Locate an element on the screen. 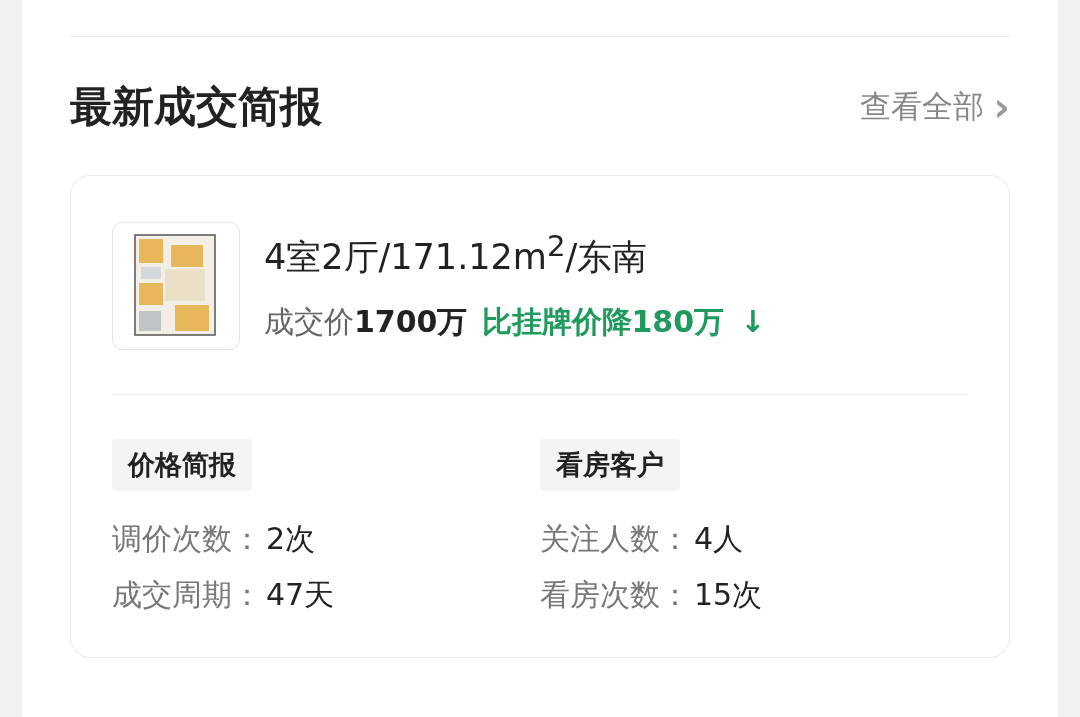  section-title: 最新成交简报 is located at coordinates (196, 107).